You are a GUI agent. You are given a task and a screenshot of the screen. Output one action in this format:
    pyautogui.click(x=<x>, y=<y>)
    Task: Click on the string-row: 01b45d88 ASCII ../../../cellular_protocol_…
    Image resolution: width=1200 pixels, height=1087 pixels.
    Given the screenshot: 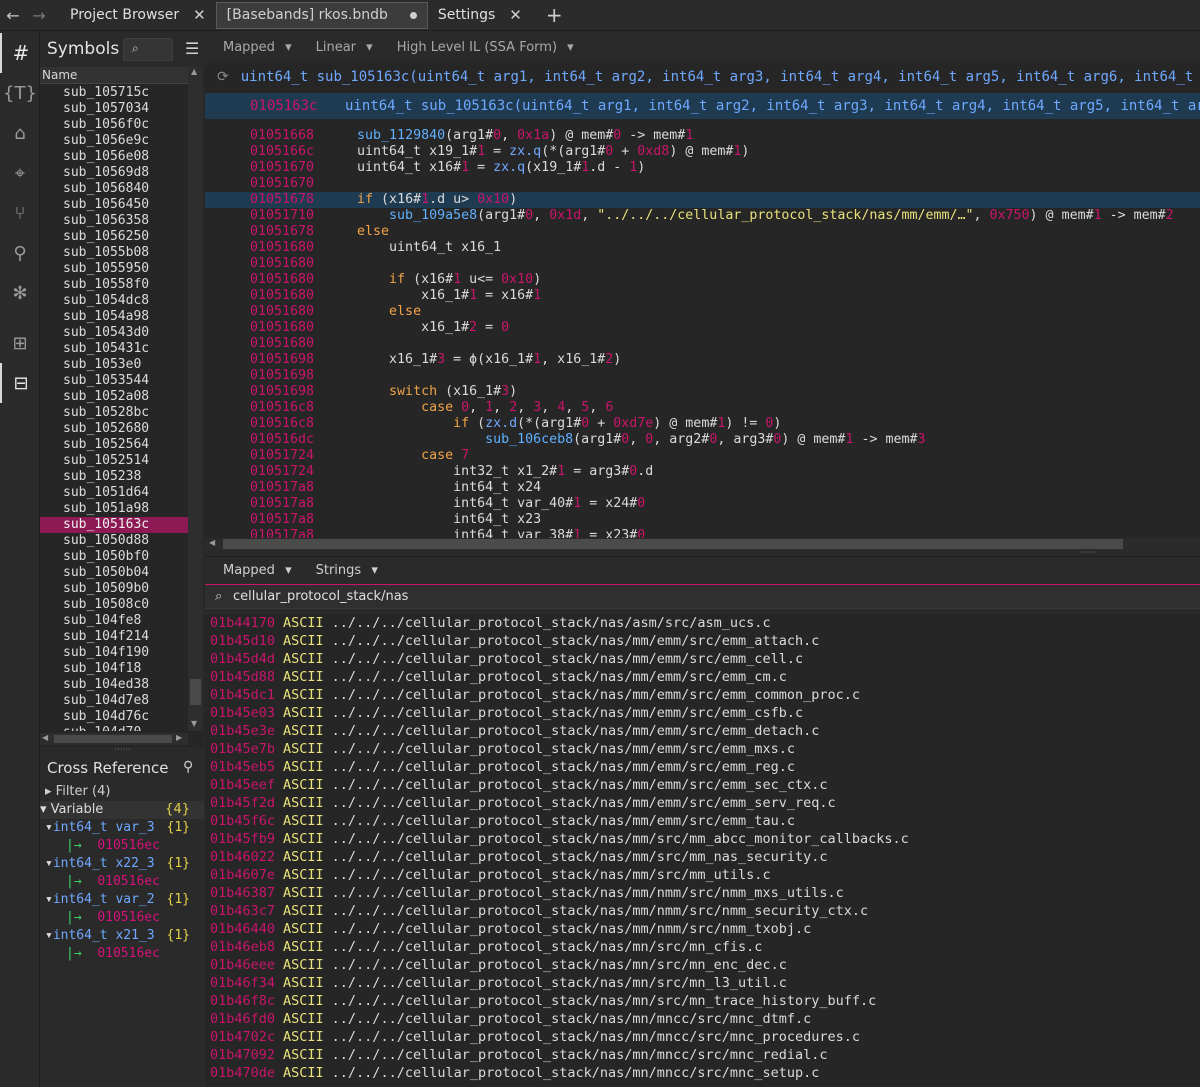 What is the action you would take?
    pyautogui.click(x=702, y=677)
    